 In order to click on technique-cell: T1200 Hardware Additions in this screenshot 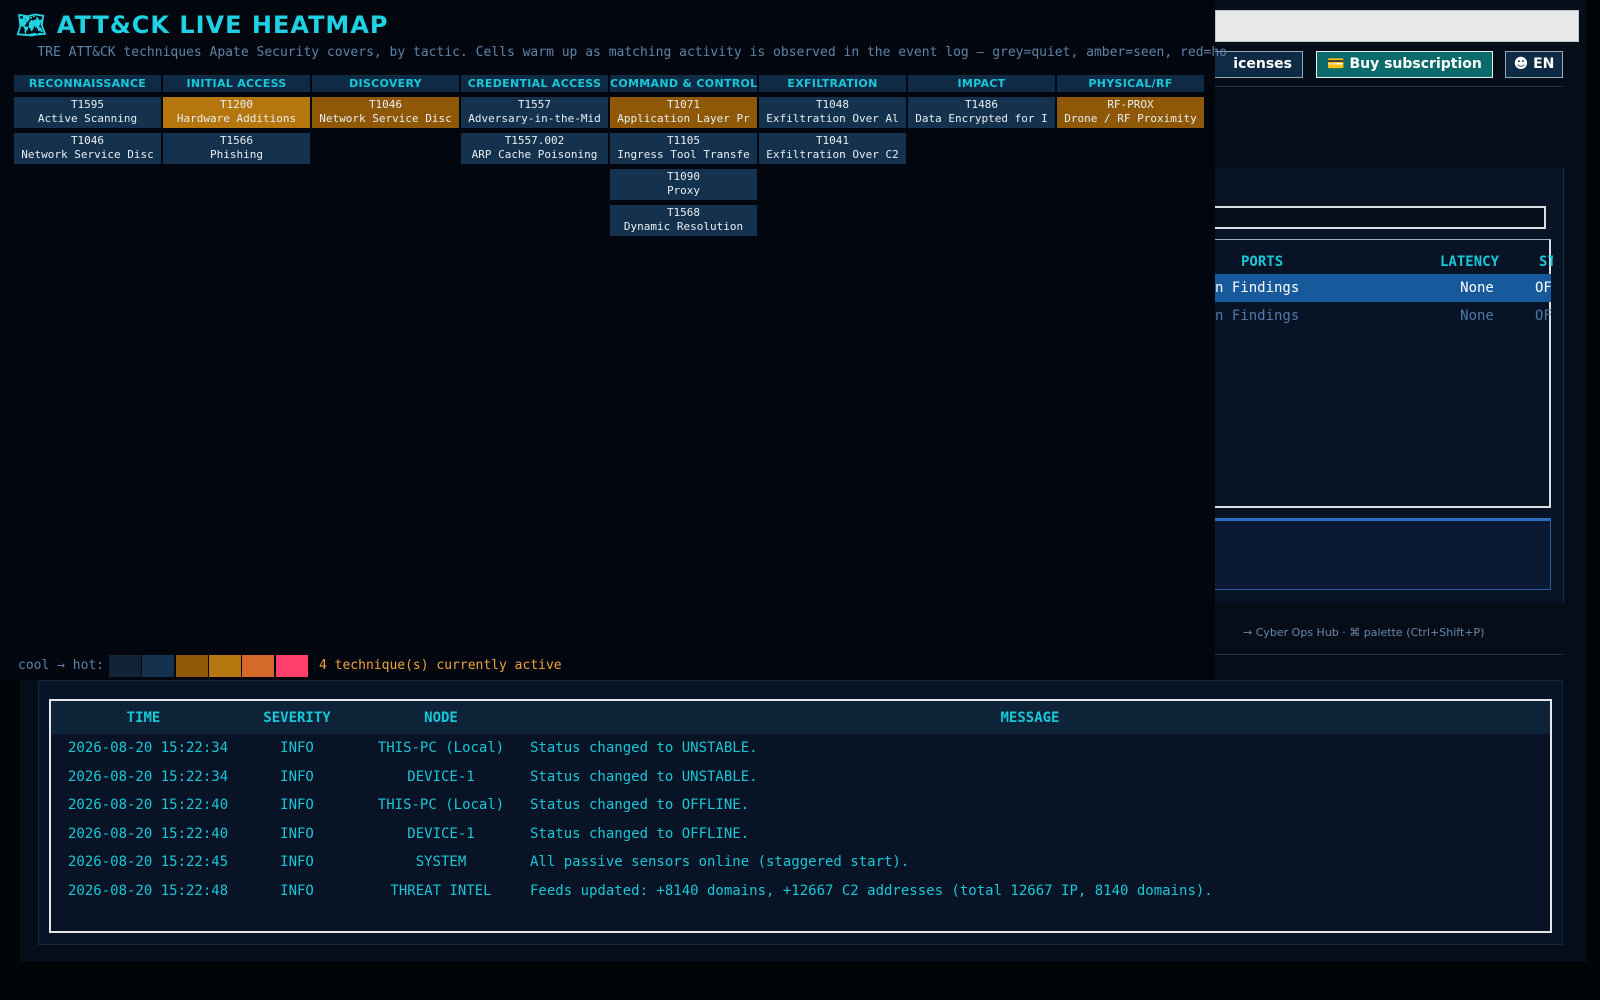, I will do `click(236, 112)`.